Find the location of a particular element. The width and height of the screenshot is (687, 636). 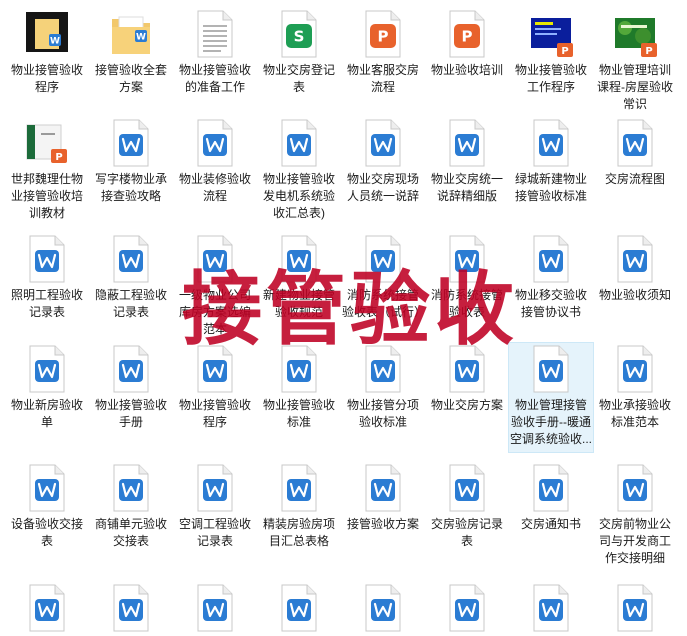

file-item: 物业交房统一说辞精细版 is located at coordinates (467, 161).